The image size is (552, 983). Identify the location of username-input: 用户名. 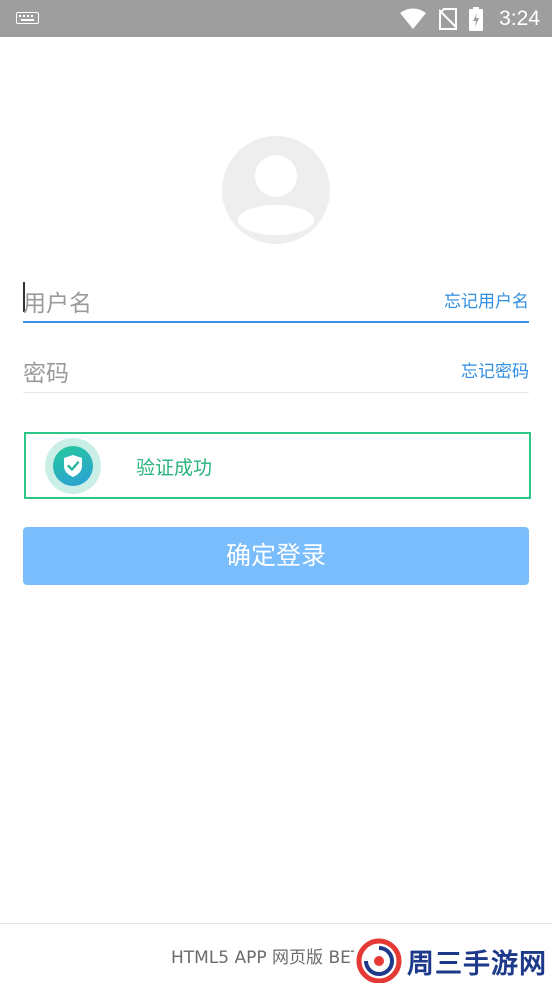
(57, 301).